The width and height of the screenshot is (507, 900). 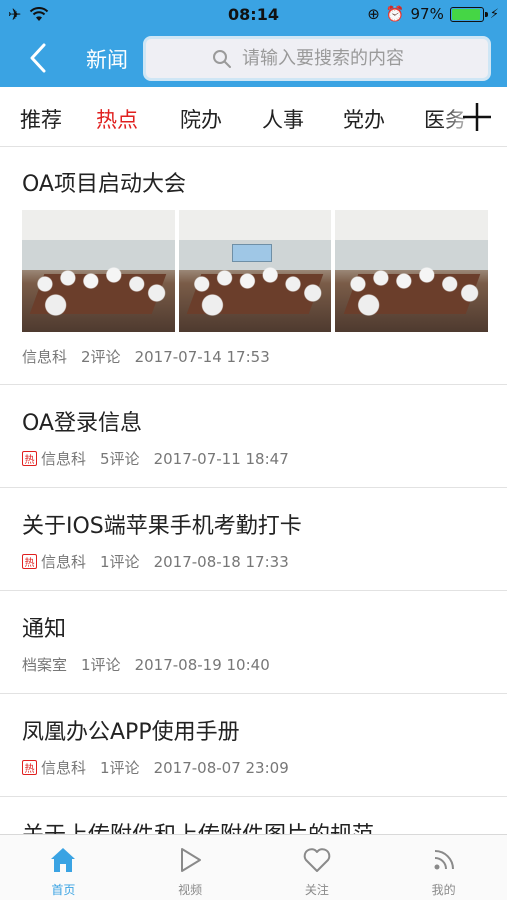 I want to click on battery-icon, so click(x=468, y=14).